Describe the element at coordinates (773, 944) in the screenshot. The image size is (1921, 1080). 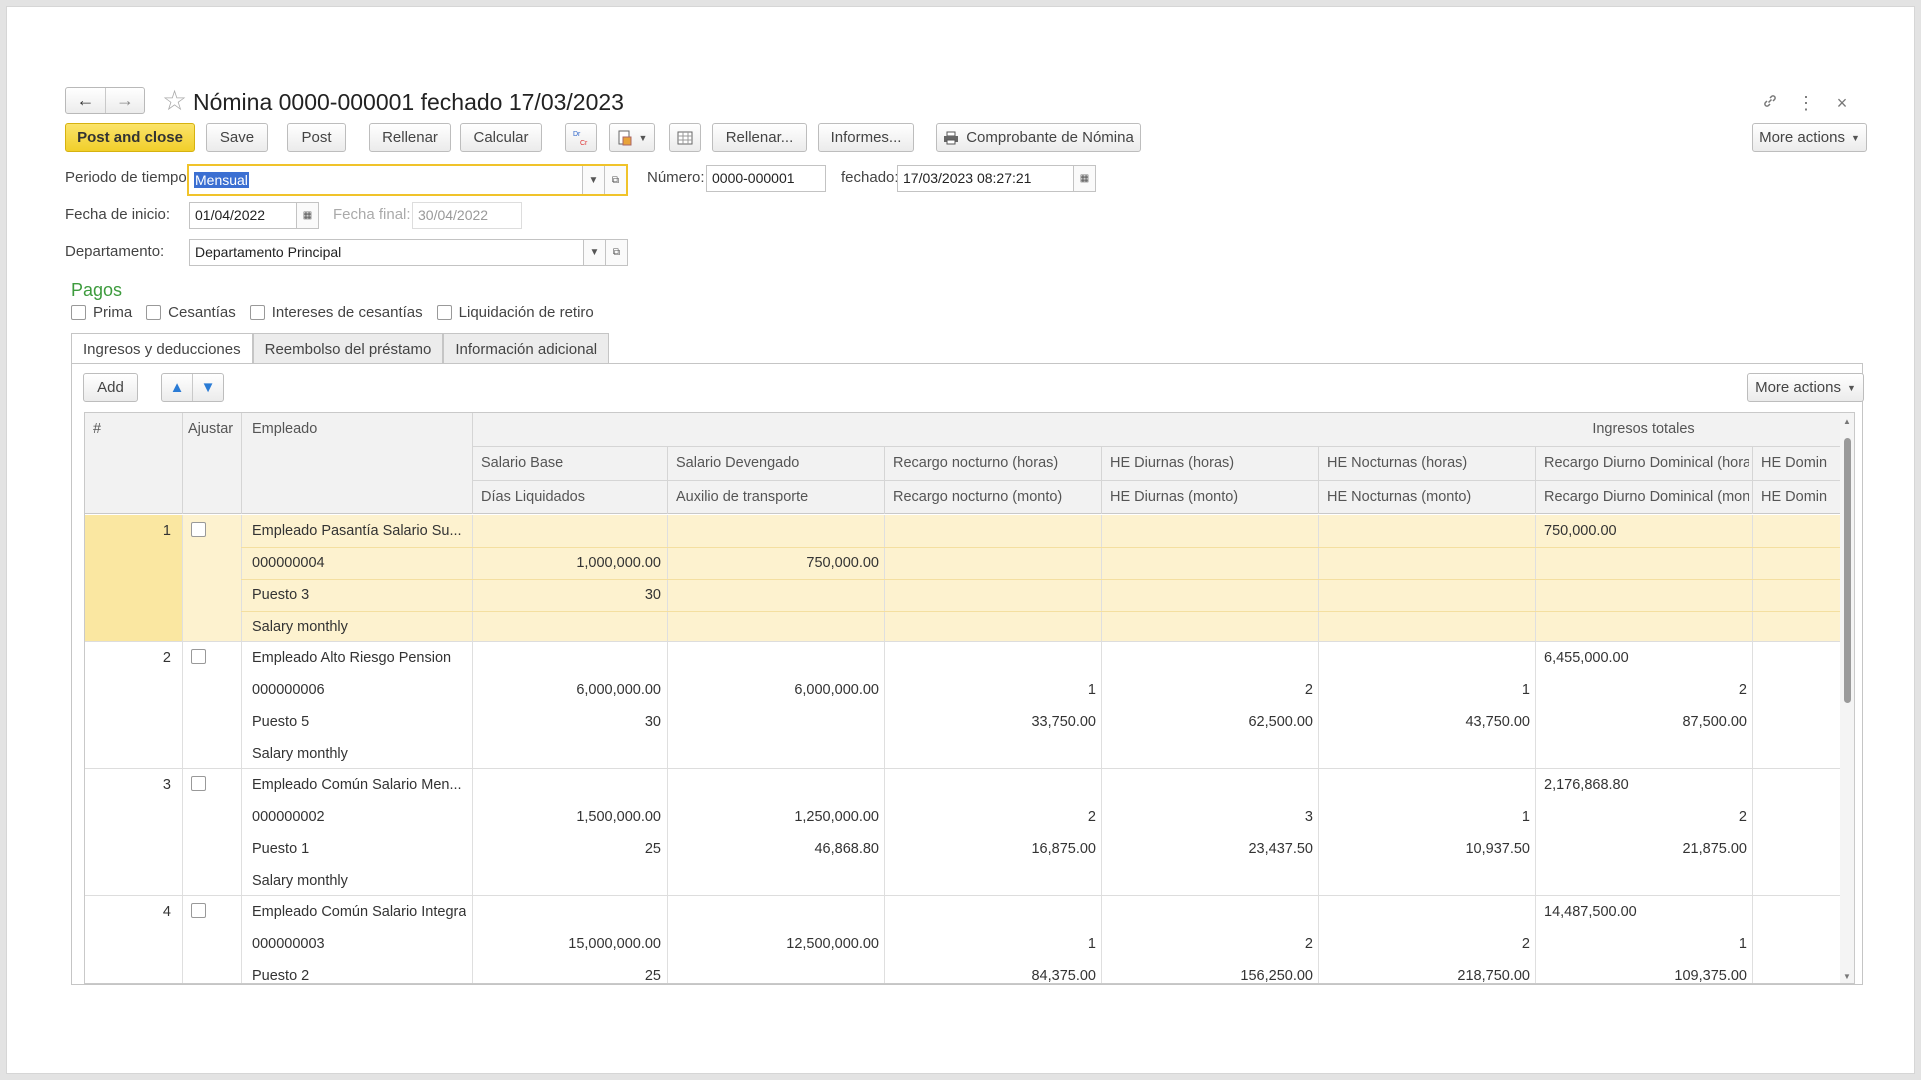
I see `row-value-line2: 12,500,000.00` at that location.